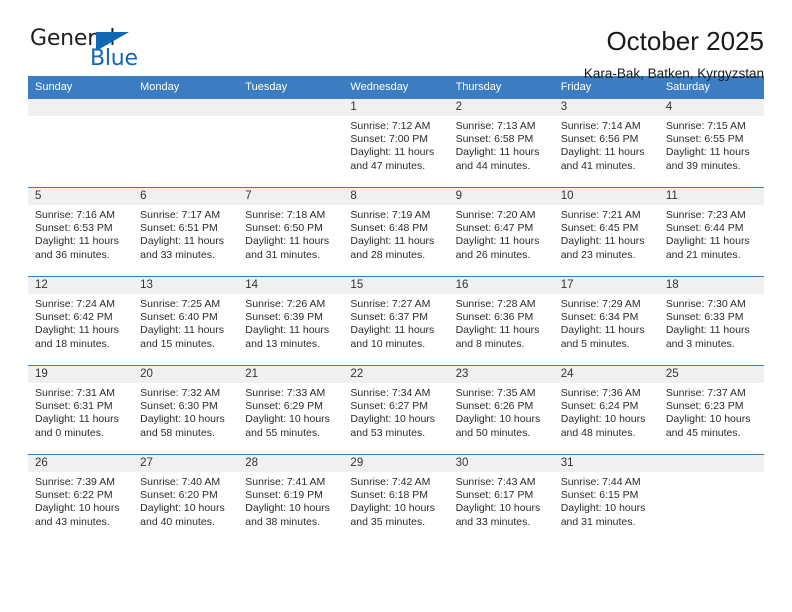 This screenshot has width=792, height=612. Describe the element at coordinates (704, 228) in the screenshot. I see `sunset-time: Sunset: 6:44 PM` at that location.